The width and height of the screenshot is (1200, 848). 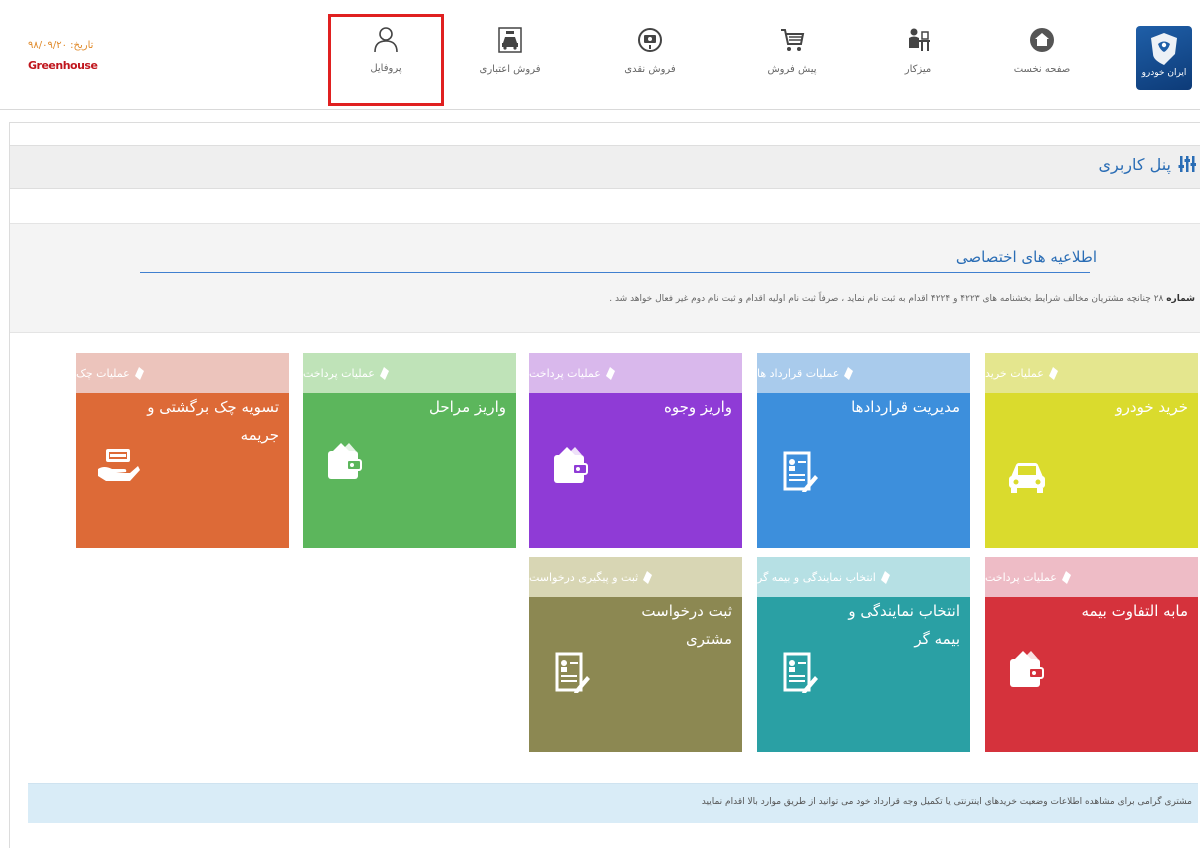 I want to click on tile-header: عملیات چک, so click(x=182, y=373).